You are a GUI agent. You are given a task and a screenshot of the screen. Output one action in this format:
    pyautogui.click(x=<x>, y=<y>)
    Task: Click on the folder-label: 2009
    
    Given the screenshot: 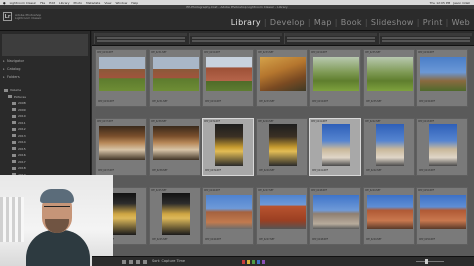 What is the action you would take?
    pyautogui.click(x=22, y=109)
    